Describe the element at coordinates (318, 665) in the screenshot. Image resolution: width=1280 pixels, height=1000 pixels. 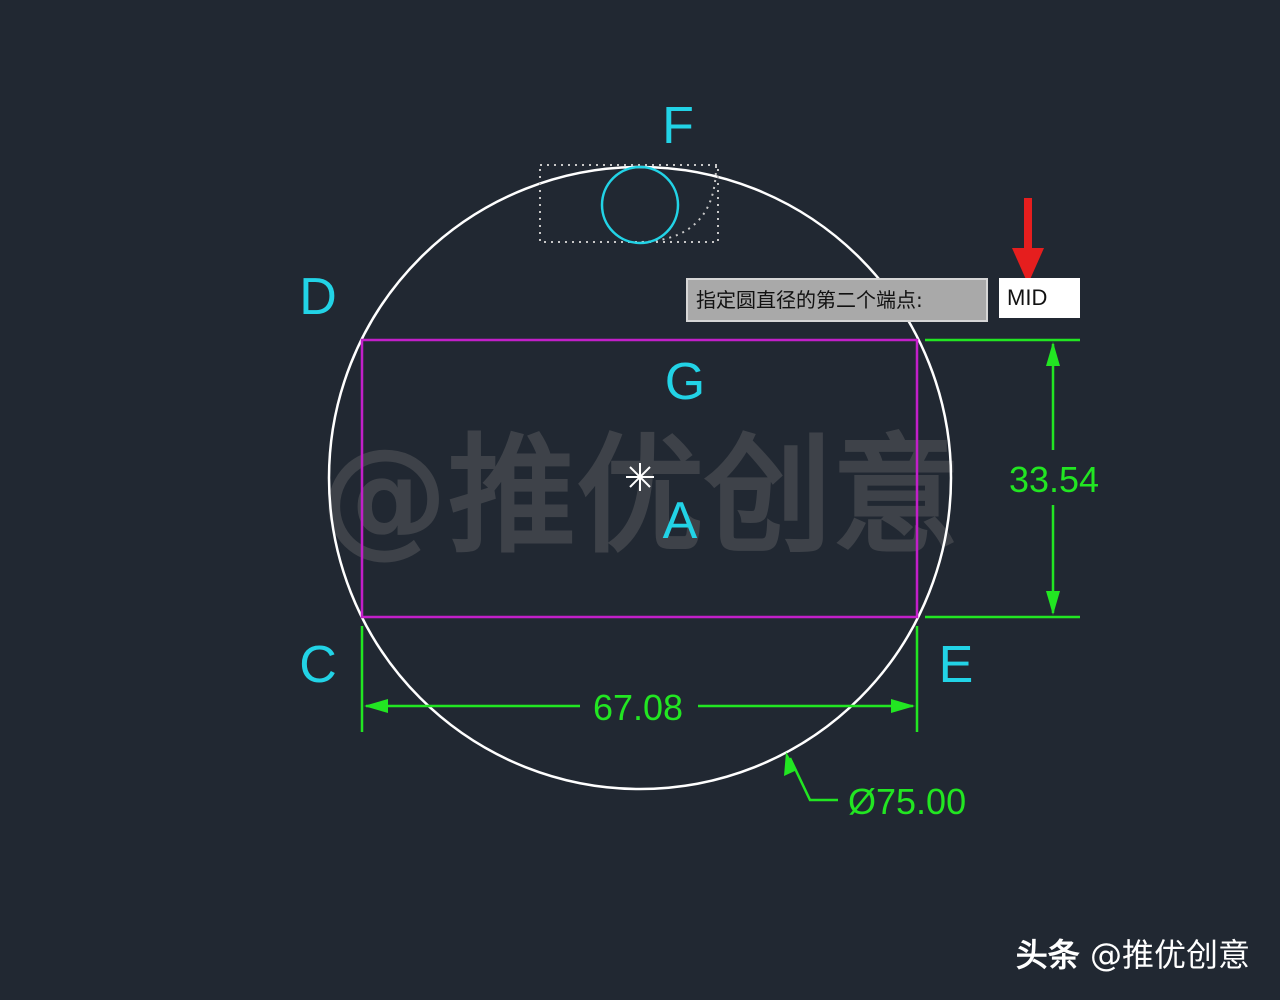
I see `label-c: C` at that location.